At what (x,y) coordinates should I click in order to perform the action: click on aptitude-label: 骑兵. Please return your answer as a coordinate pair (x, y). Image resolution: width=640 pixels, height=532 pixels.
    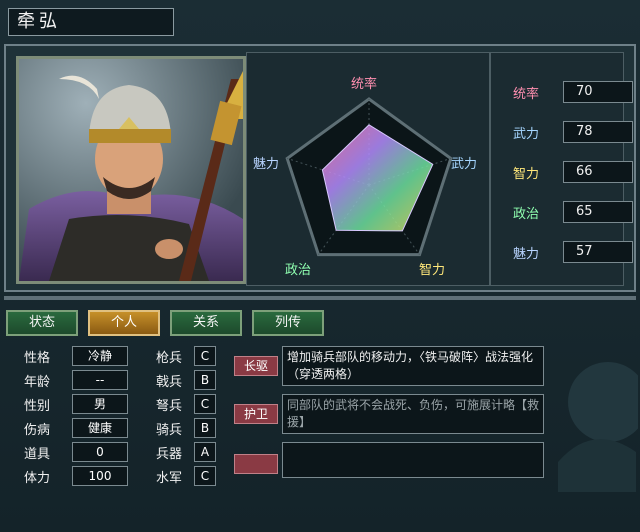
    Looking at the image, I should click on (169, 430).